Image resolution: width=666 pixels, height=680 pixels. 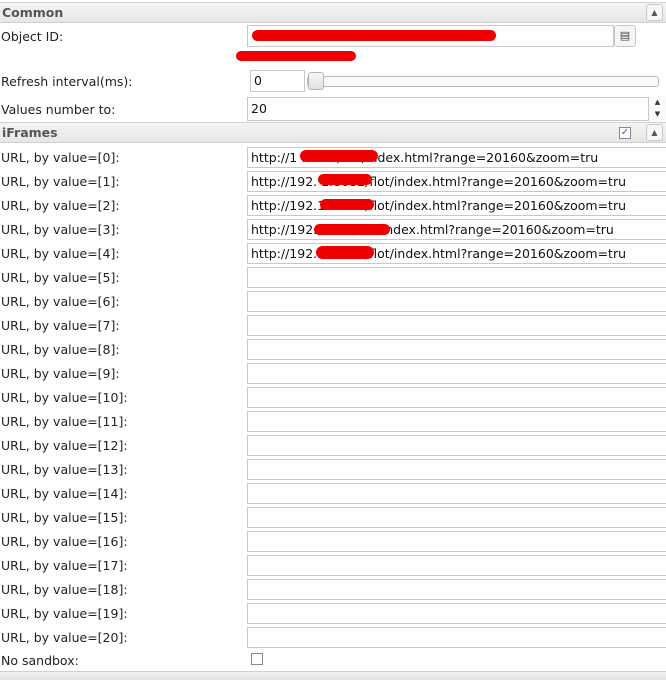 What do you see at coordinates (64, 613) in the screenshot?
I see `url-label-19: URL, by value=[19]:` at bounding box center [64, 613].